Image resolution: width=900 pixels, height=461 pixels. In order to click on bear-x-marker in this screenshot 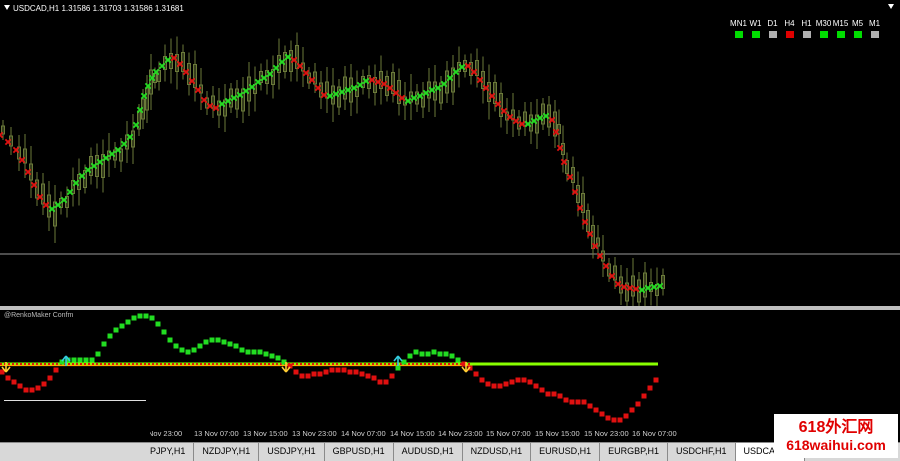, I will do `click(2, 135)`.